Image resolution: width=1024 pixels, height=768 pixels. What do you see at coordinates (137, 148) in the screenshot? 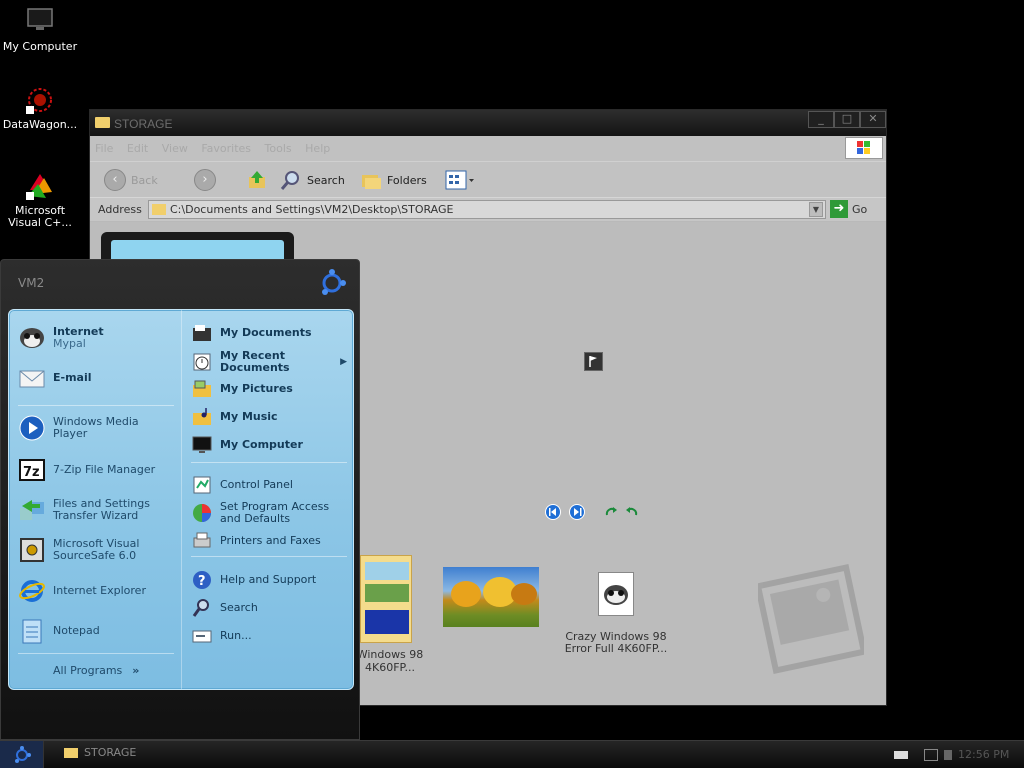
I see `menu-edit: Edit` at bounding box center [137, 148].